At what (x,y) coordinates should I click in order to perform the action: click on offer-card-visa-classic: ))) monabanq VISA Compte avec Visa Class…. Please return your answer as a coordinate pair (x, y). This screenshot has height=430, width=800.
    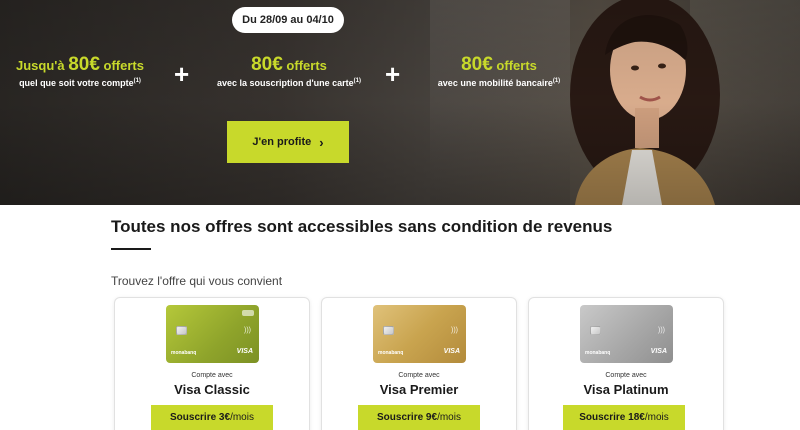
    Looking at the image, I should click on (212, 363).